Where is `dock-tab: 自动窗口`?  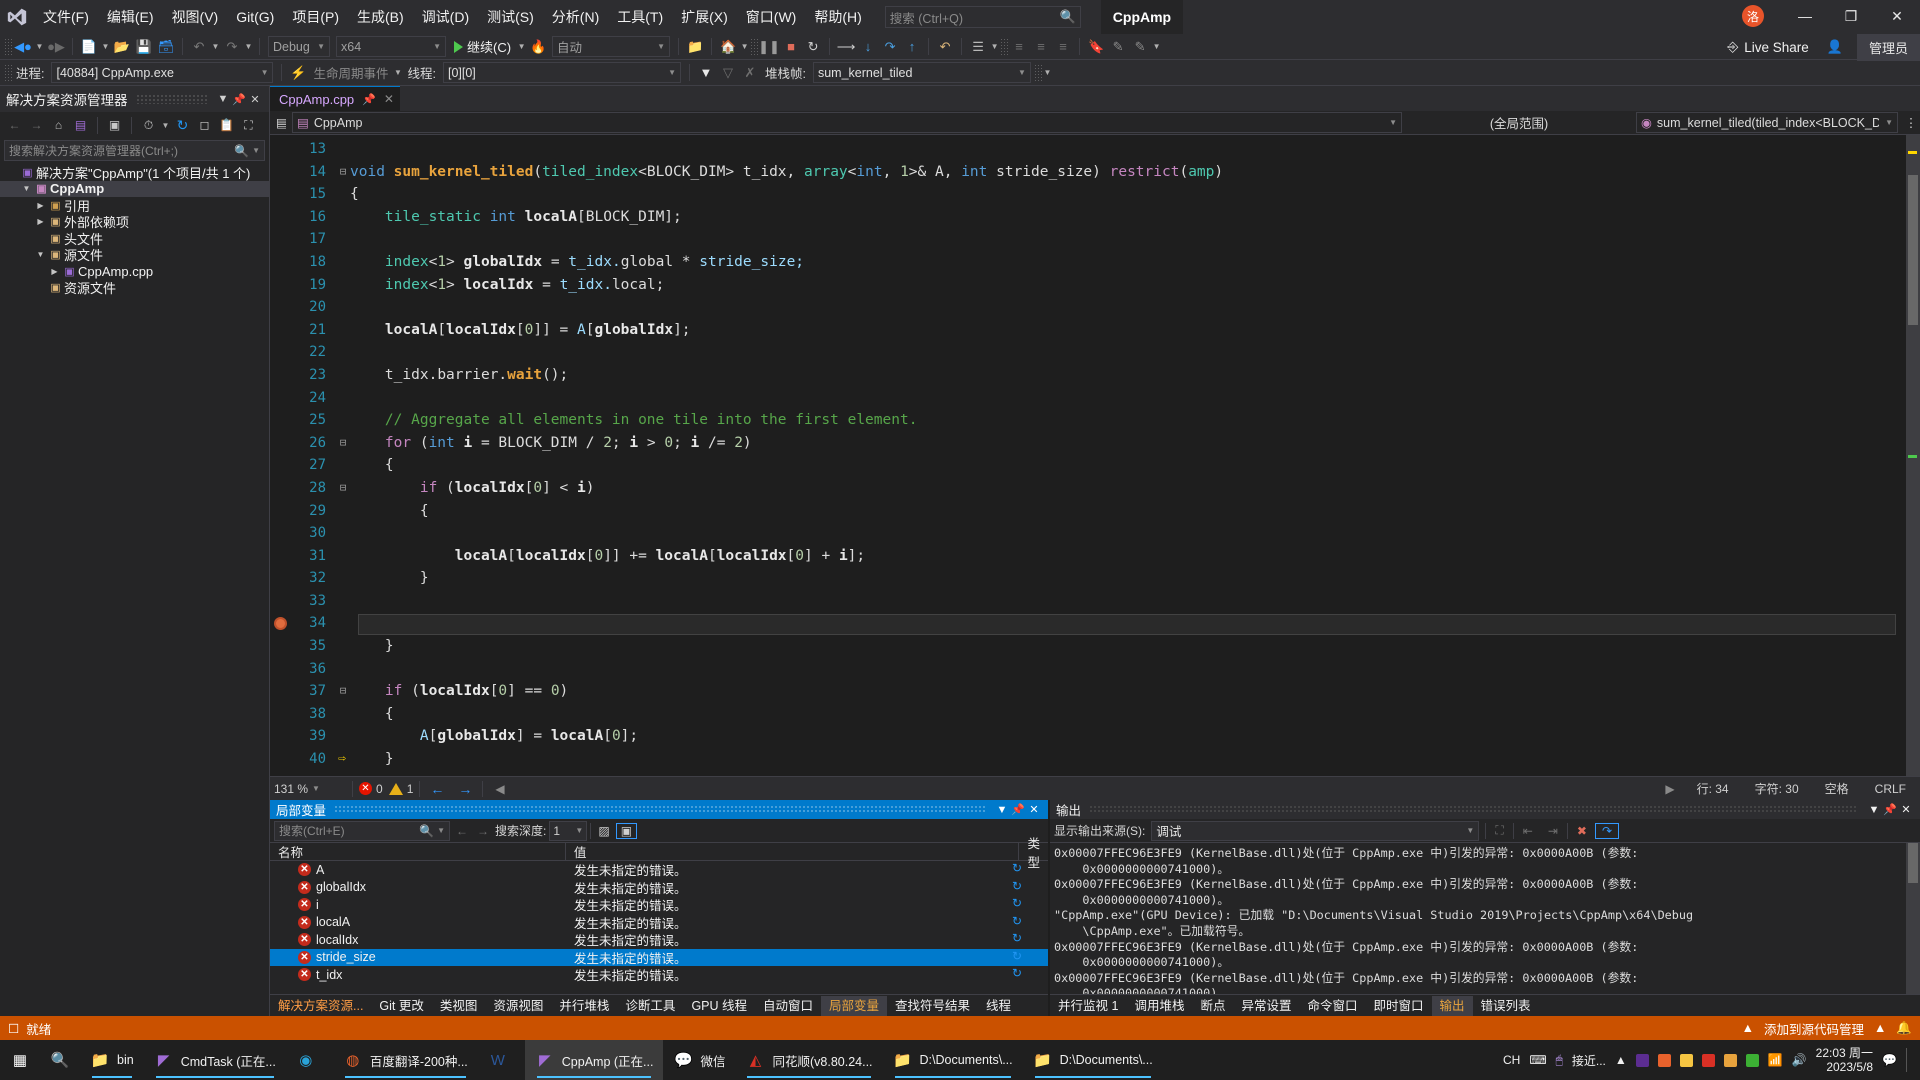 dock-tab: 自动窗口 is located at coordinates (788, 1006).